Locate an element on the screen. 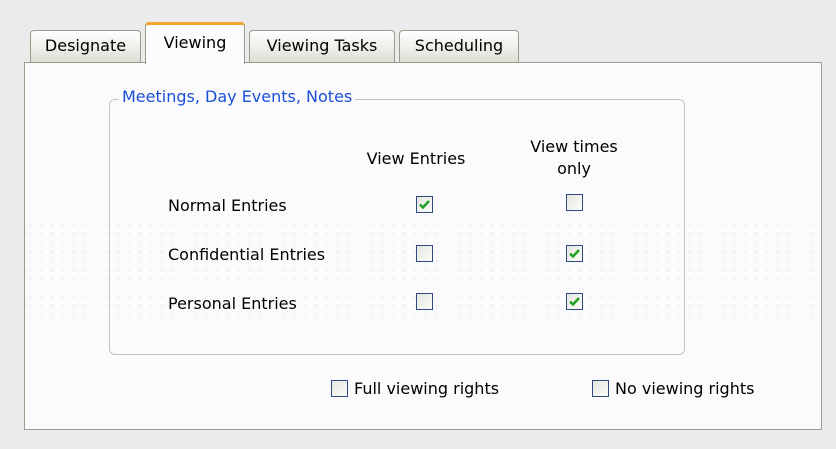  tab-viewing: Viewing is located at coordinates (195, 43).